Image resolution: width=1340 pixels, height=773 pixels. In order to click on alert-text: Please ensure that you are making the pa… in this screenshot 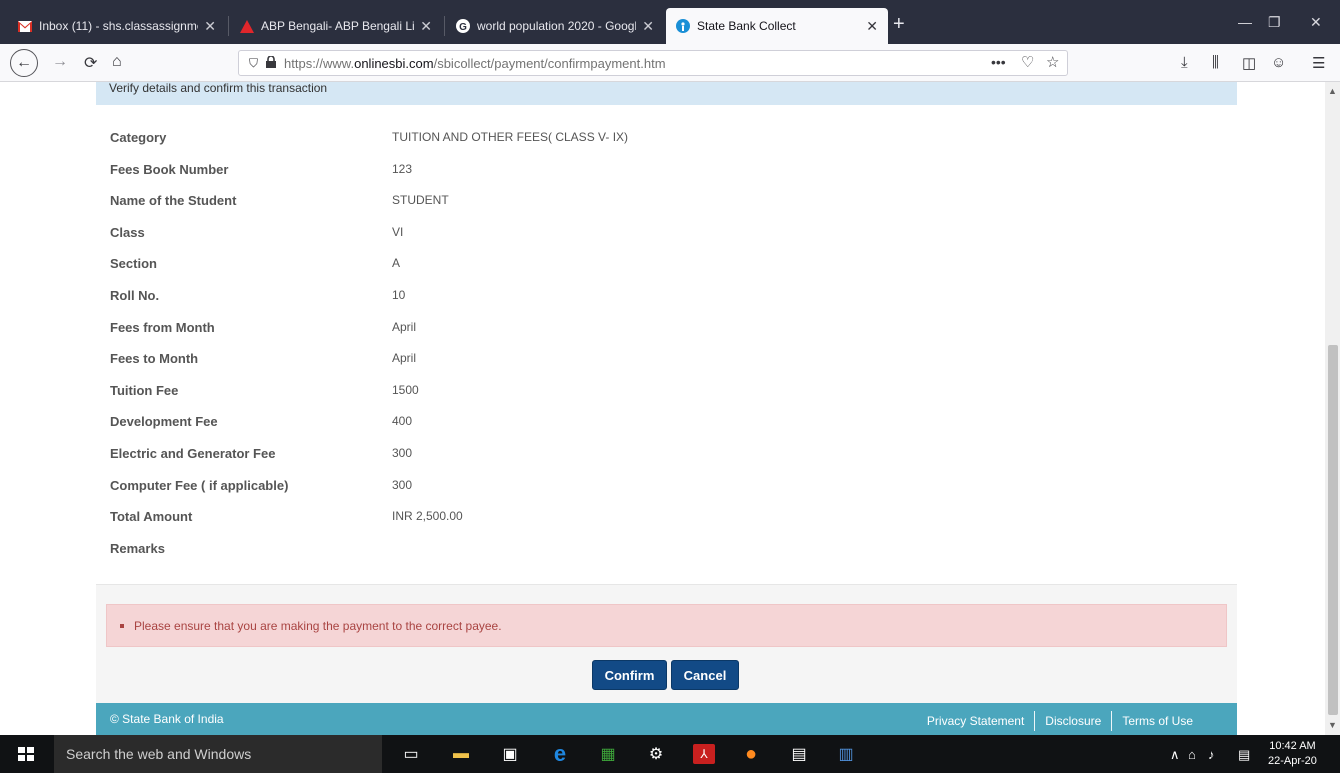, I will do `click(318, 625)`.